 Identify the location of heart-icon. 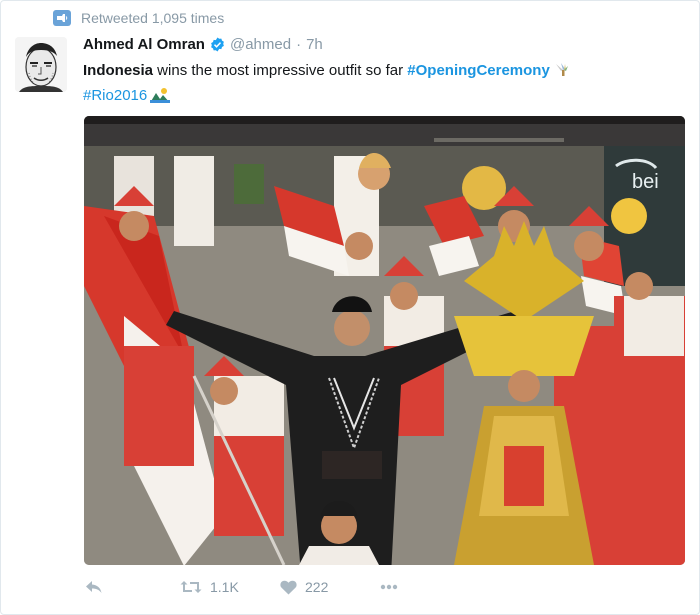
(288, 587).